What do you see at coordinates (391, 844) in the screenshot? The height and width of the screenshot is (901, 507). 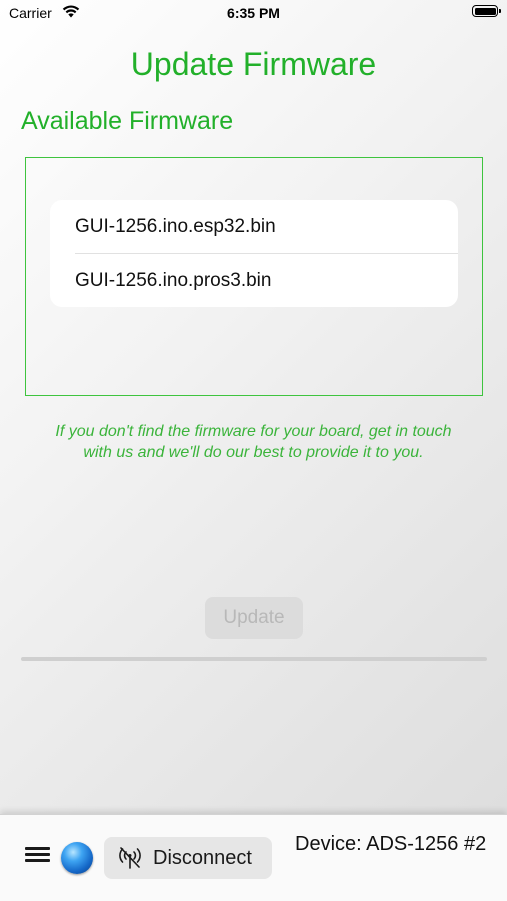 I see `device-name-label: Device: ADS-1256 #2` at bounding box center [391, 844].